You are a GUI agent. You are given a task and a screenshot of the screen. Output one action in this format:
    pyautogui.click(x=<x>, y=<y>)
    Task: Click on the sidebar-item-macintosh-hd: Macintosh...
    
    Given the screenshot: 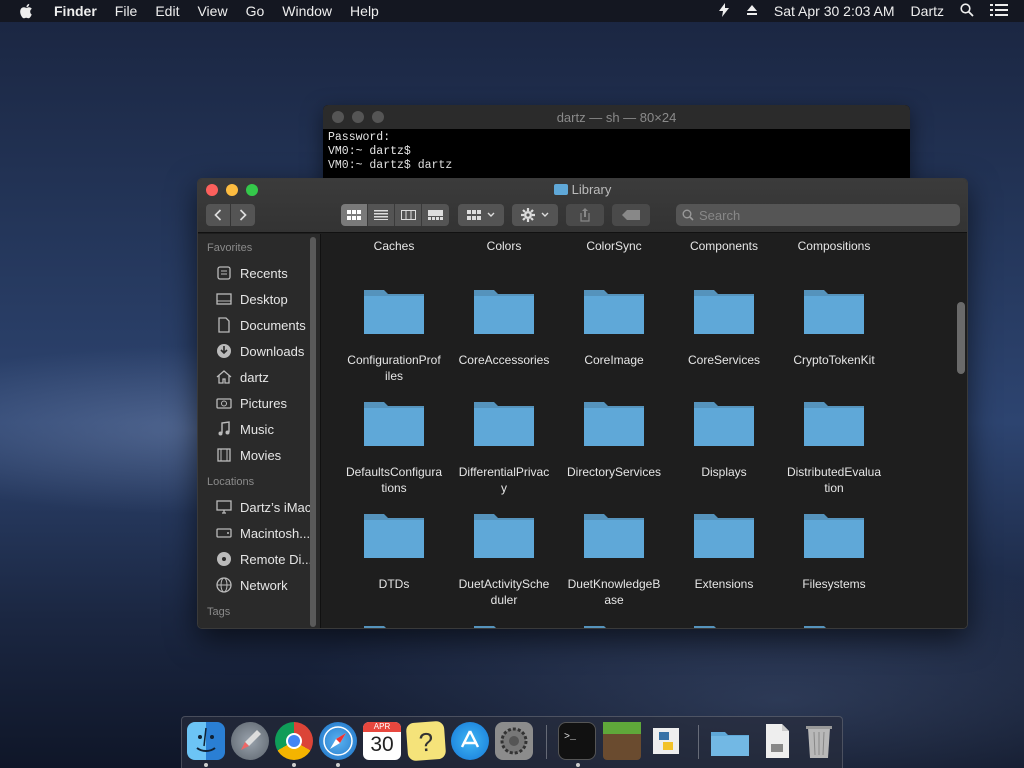 What is the action you would take?
    pyautogui.click(x=259, y=533)
    